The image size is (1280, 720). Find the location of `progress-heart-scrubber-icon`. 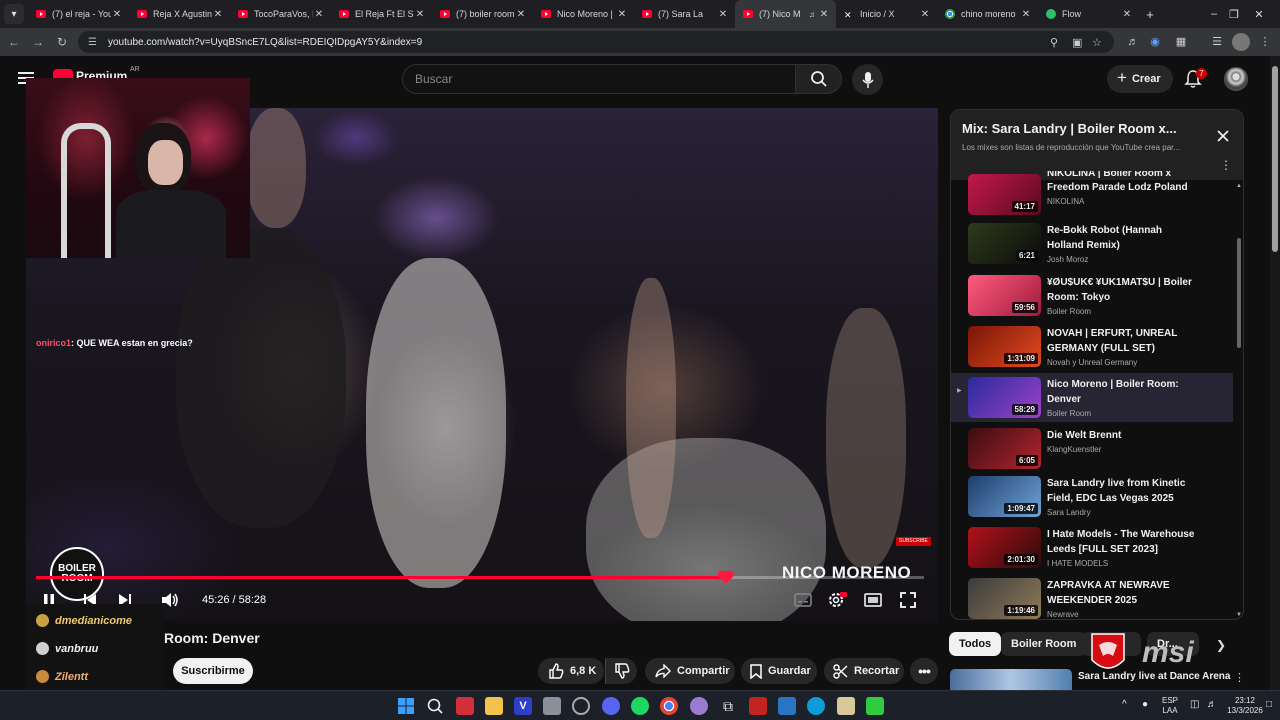

progress-heart-scrubber-icon is located at coordinates (726, 577).